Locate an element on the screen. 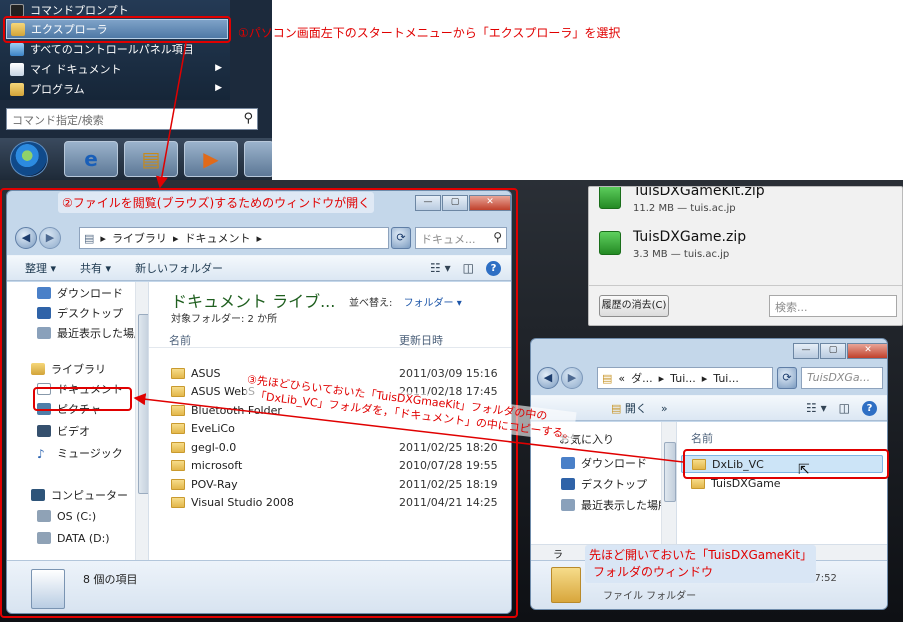  status-type: ファイル フォルダー is located at coordinates (650, 596).